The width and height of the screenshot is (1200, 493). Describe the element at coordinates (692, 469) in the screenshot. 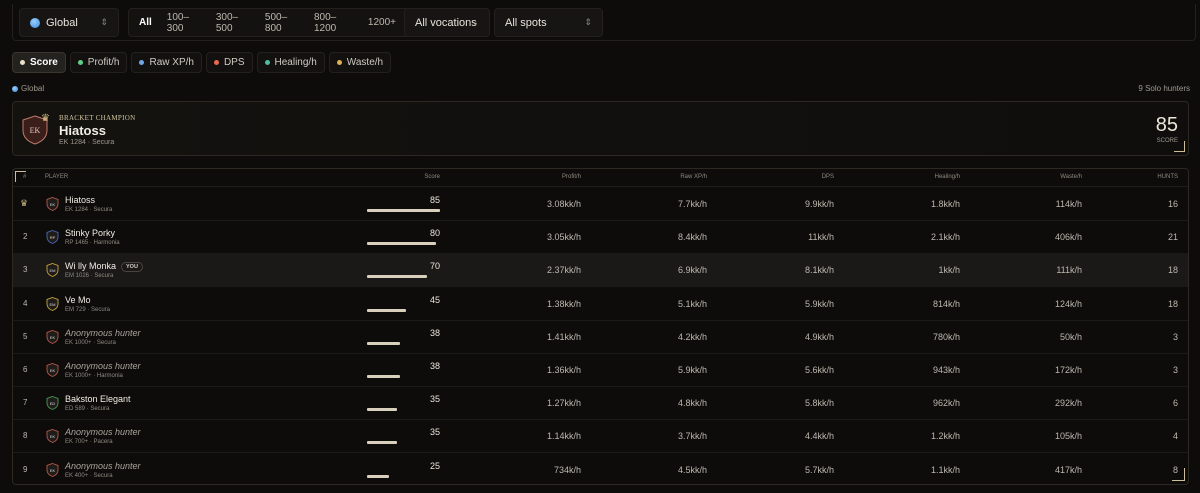

I see `cell-rawxp: 4.5kk/h` at that location.